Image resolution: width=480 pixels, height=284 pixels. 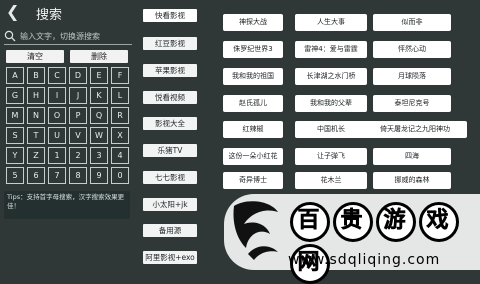 What do you see at coordinates (310, 222) in the screenshot?
I see `watermark-char: 百` at bounding box center [310, 222].